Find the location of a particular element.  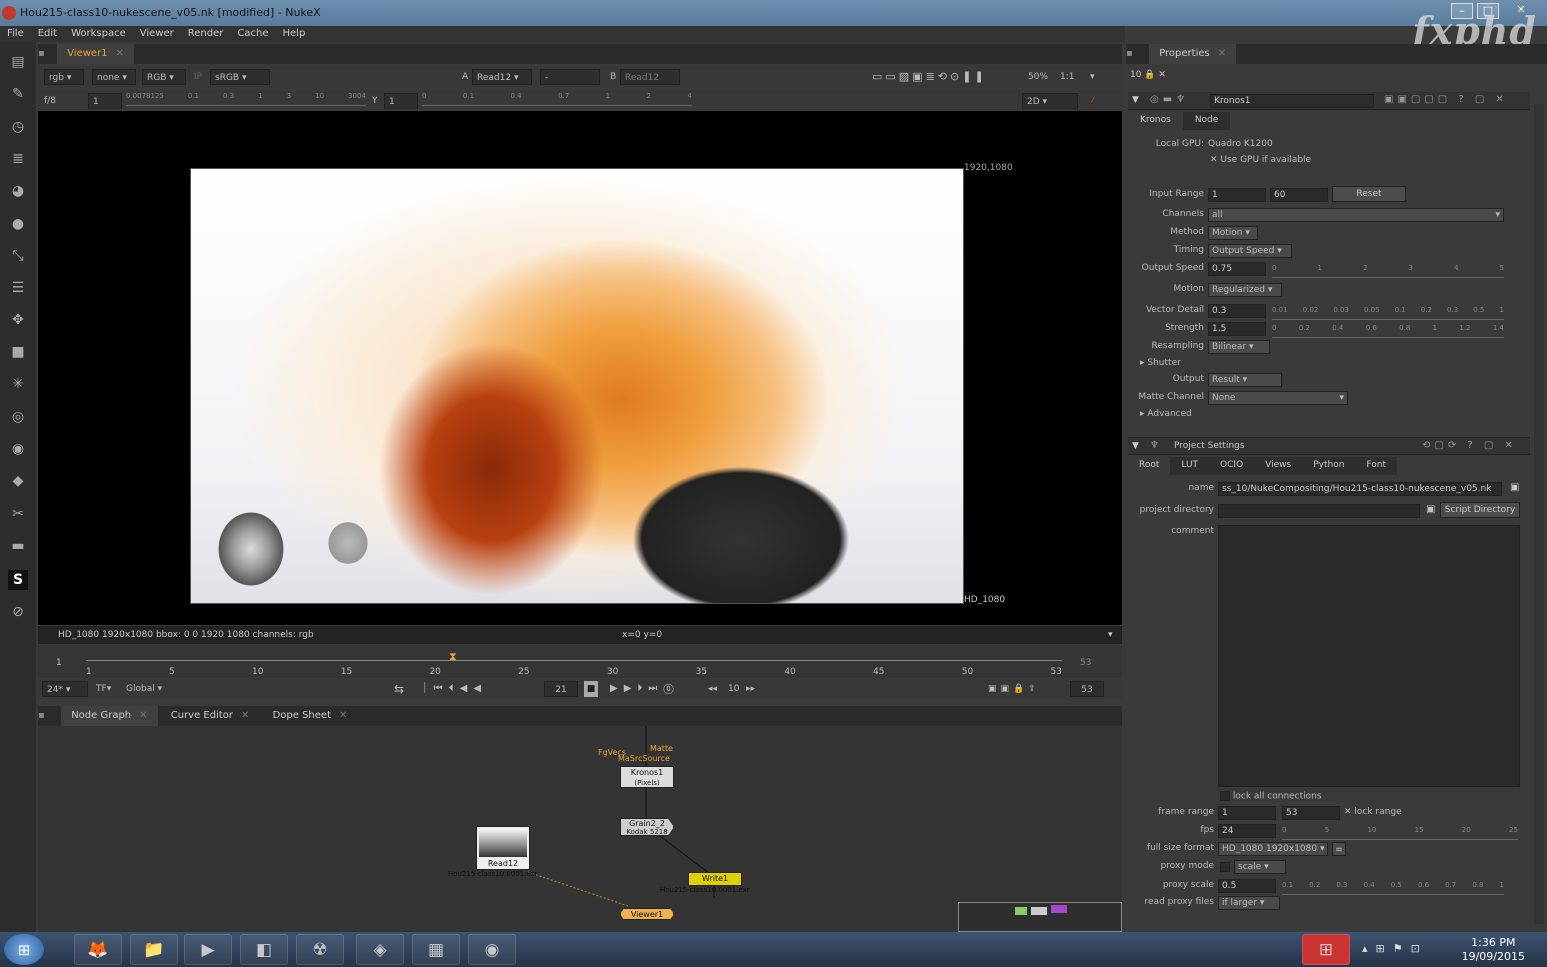

frame-range-end: 53 is located at coordinates (1311, 813).